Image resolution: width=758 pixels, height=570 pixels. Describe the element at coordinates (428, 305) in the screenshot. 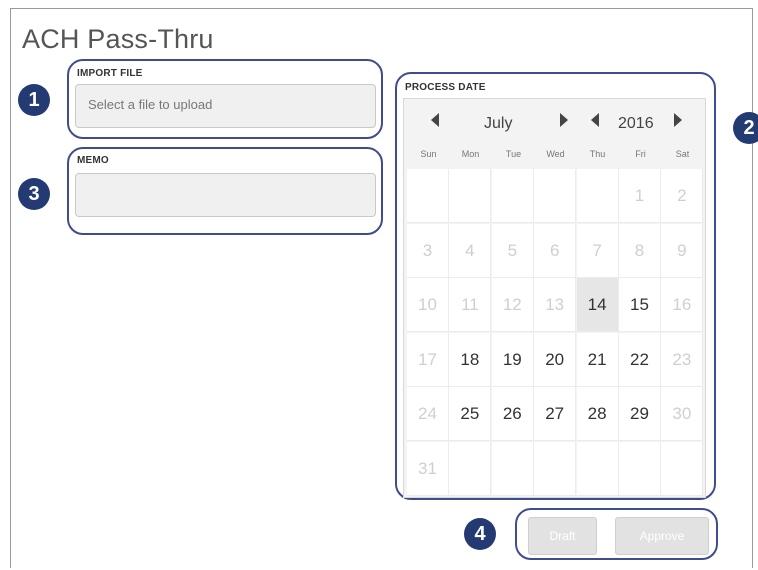

I see `calendar-day: 10` at that location.